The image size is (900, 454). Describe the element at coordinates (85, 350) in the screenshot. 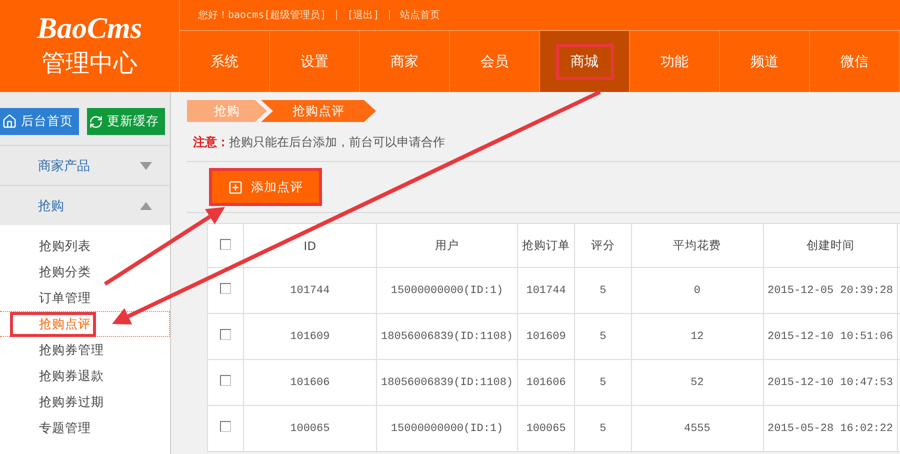

I see `sidebar-item: 抢购券管理` at that location.